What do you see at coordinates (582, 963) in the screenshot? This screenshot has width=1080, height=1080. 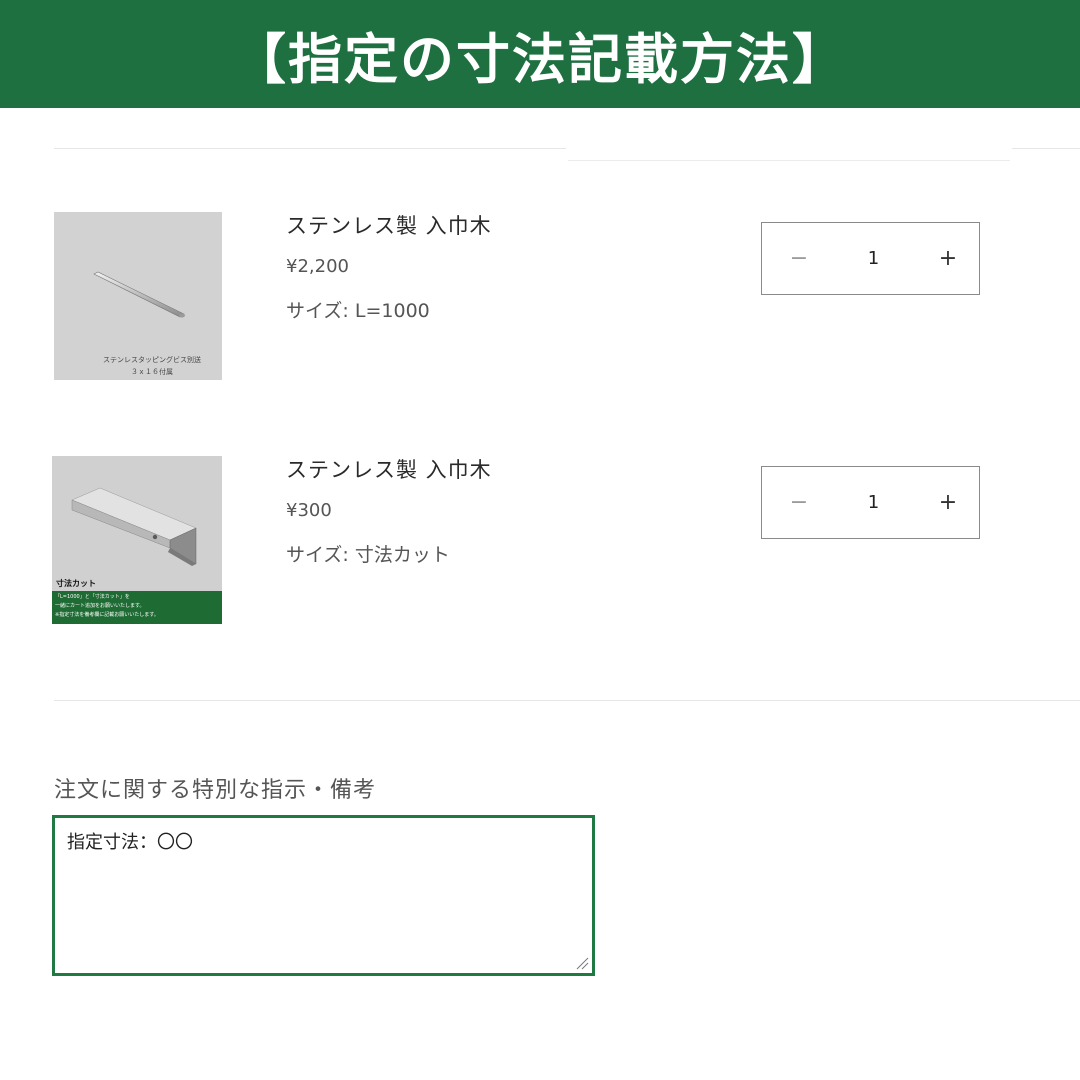 I see `resize-handle-icon` at bounding box center [582, 963].